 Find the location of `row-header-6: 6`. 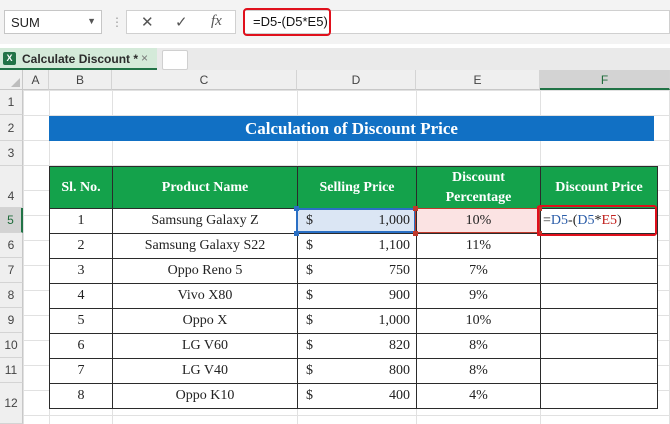

row-header-6: 6 is located at coordinates (11, 245).